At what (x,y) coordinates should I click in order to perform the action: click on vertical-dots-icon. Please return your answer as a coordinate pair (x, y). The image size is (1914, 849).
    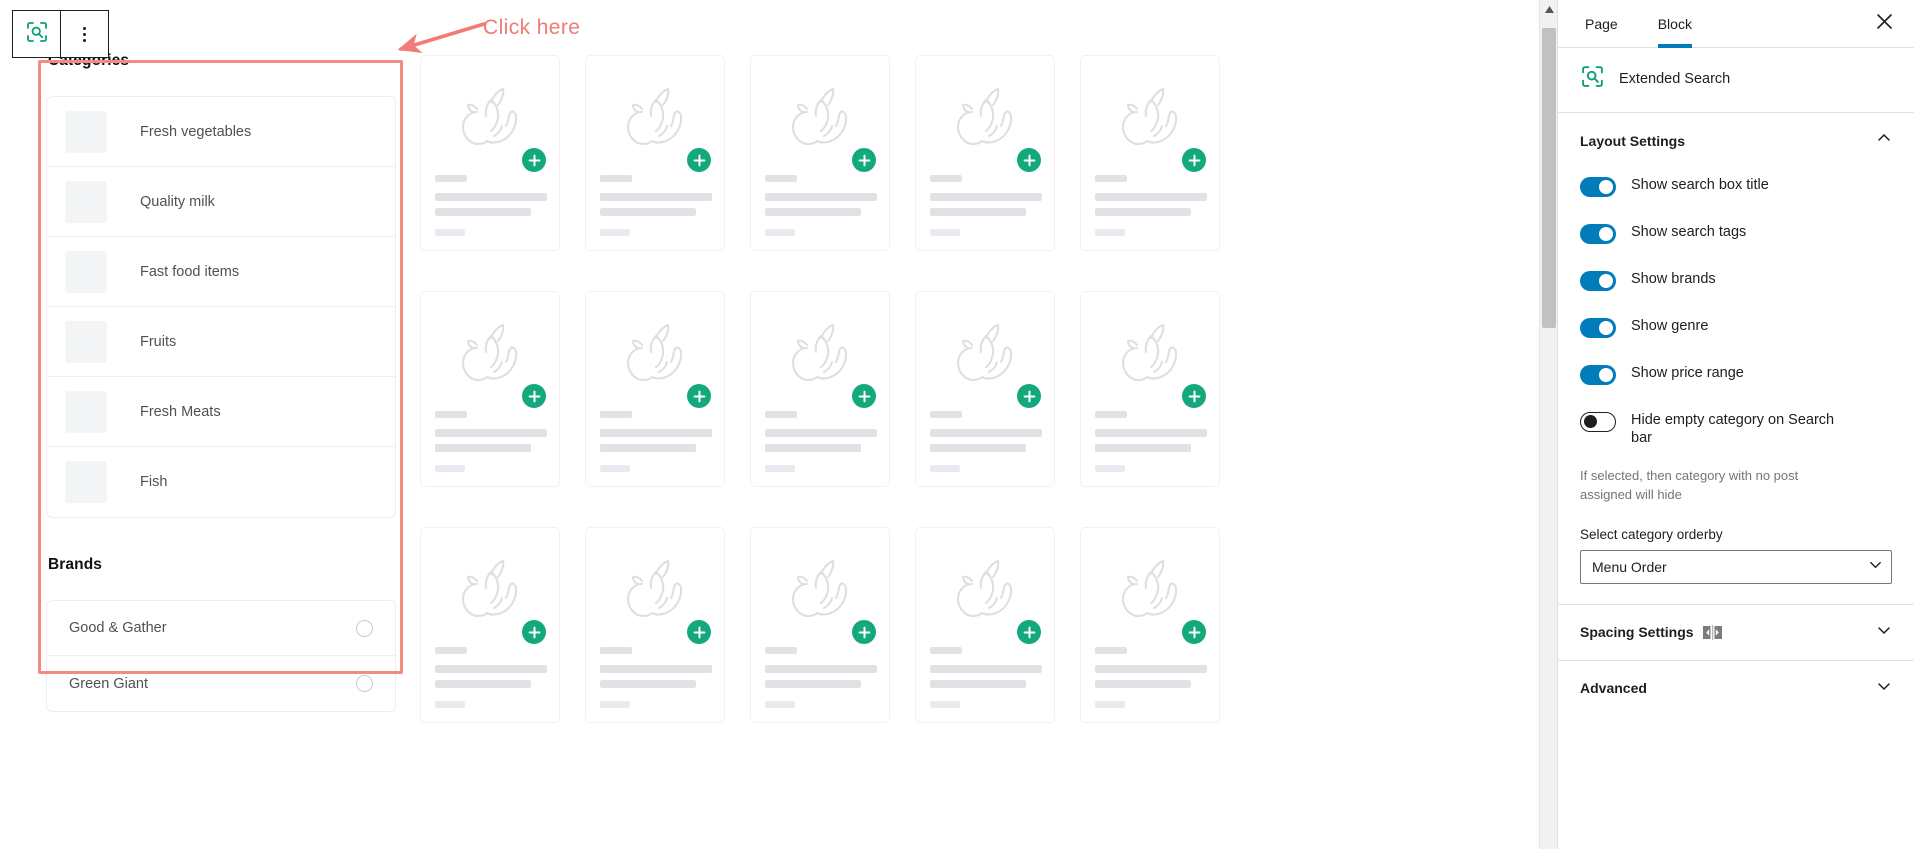
    Looking at the image, I should click on (84, 34).